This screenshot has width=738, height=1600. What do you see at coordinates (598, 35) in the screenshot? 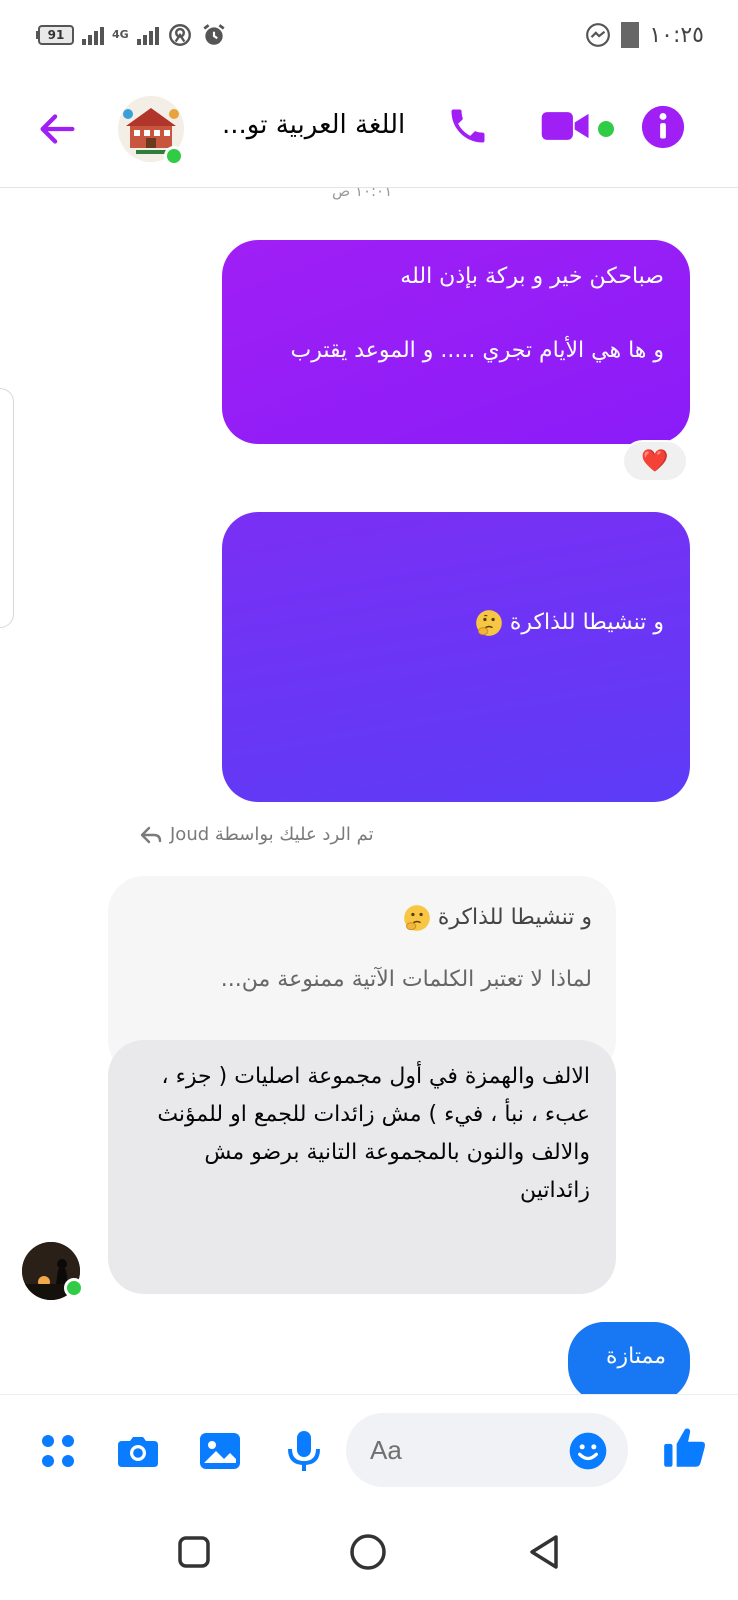
I see `messenger-icon` at bounding box center [598, 35].